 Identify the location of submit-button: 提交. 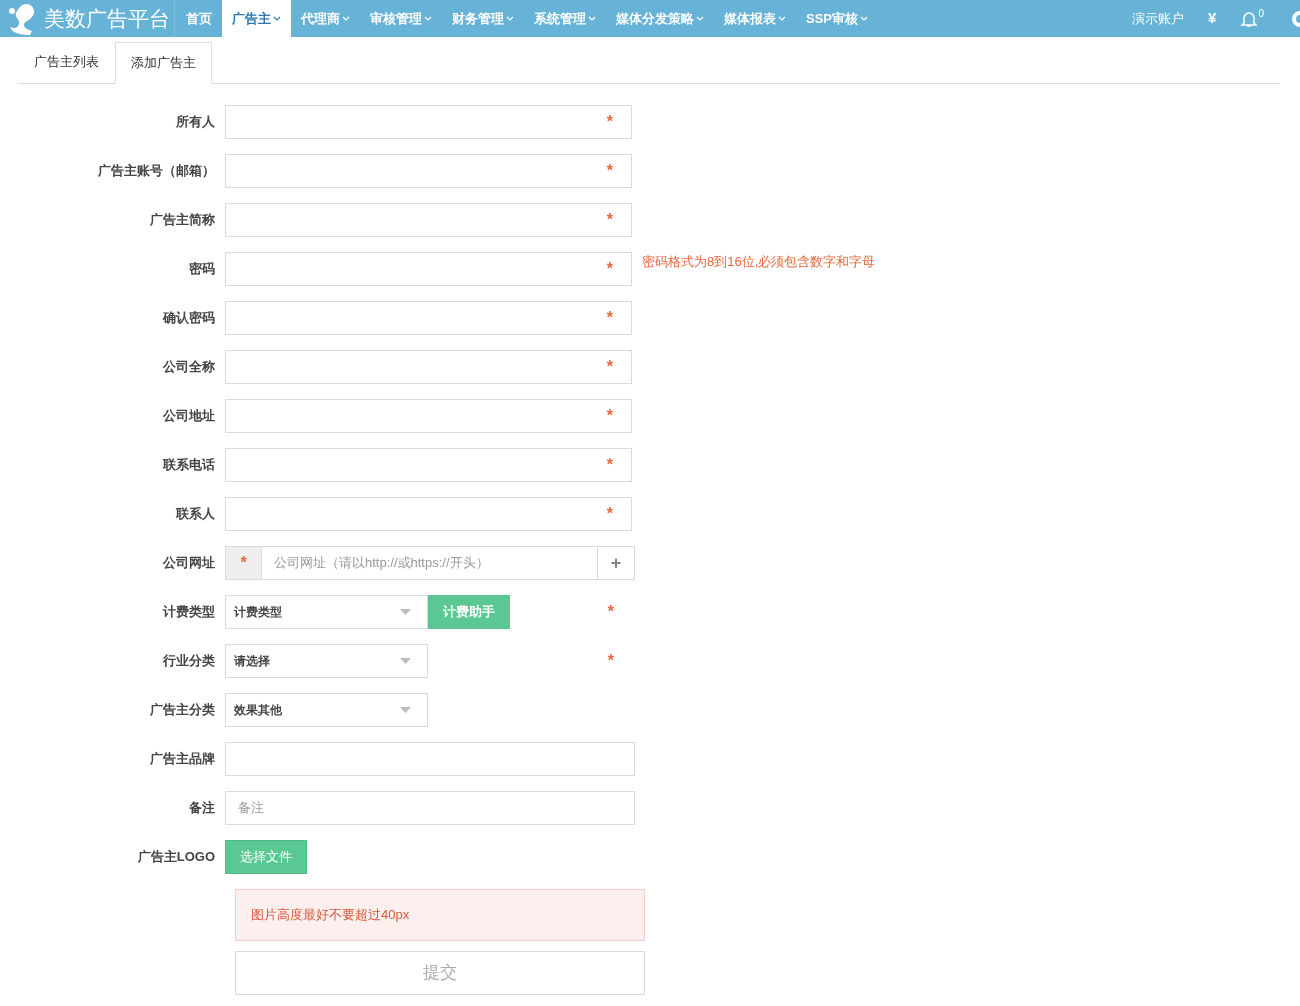
(440, 973).